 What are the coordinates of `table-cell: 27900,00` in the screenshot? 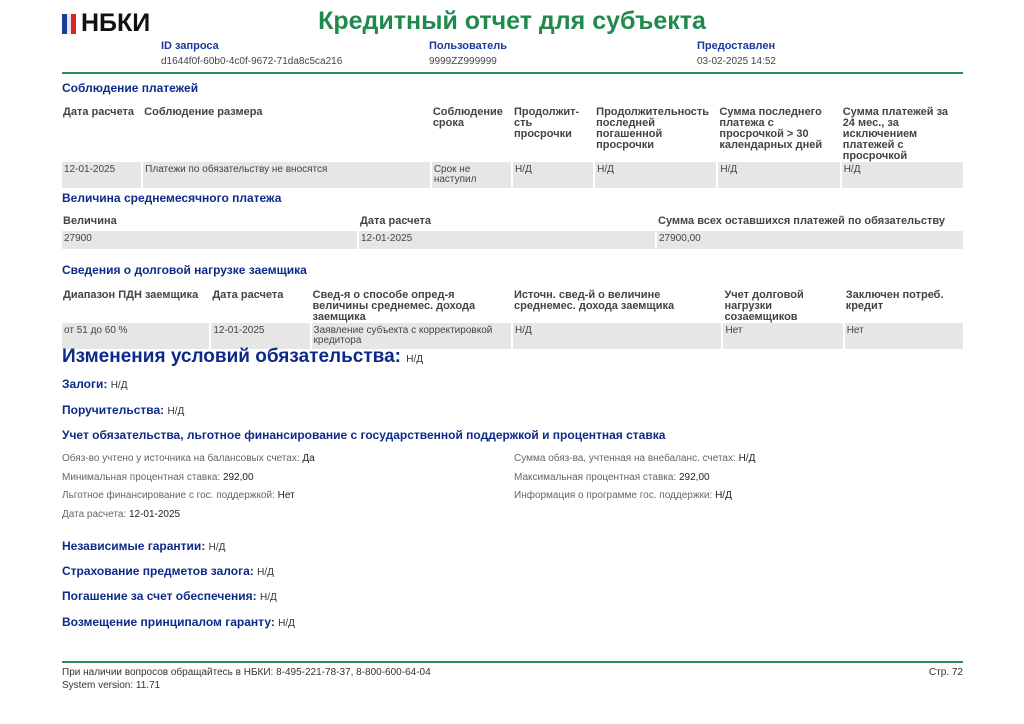 It's located at (810, 240).